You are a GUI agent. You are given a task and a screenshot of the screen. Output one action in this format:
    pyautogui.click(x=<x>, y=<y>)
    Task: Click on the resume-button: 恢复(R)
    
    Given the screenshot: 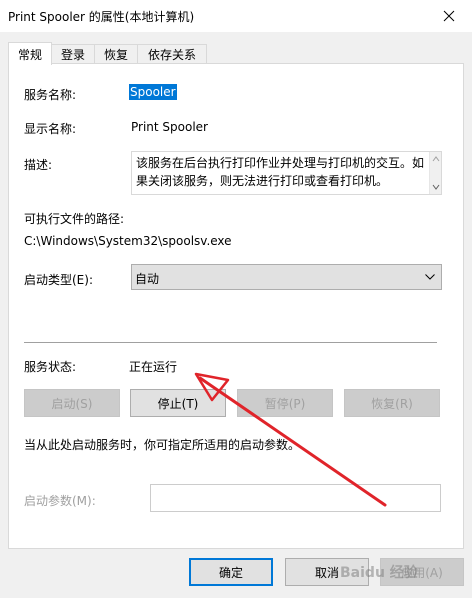 What is the action you would take?
    pyautogui.click(x=392, y=403)
    